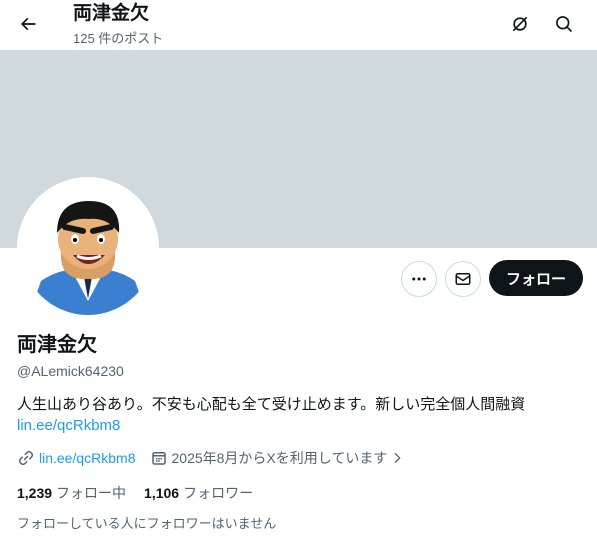 Image resolution: width=597 pixels, height=554 pixels. What do you see at coordinates (111, 13) in the screenshot?
I see `header-title: 両津金欠` at bounding box center [111, 13].